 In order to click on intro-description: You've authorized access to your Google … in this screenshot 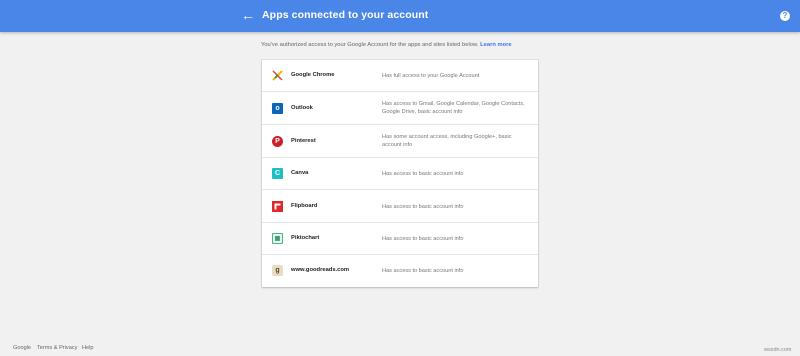, I will do `click(370, 45)`.